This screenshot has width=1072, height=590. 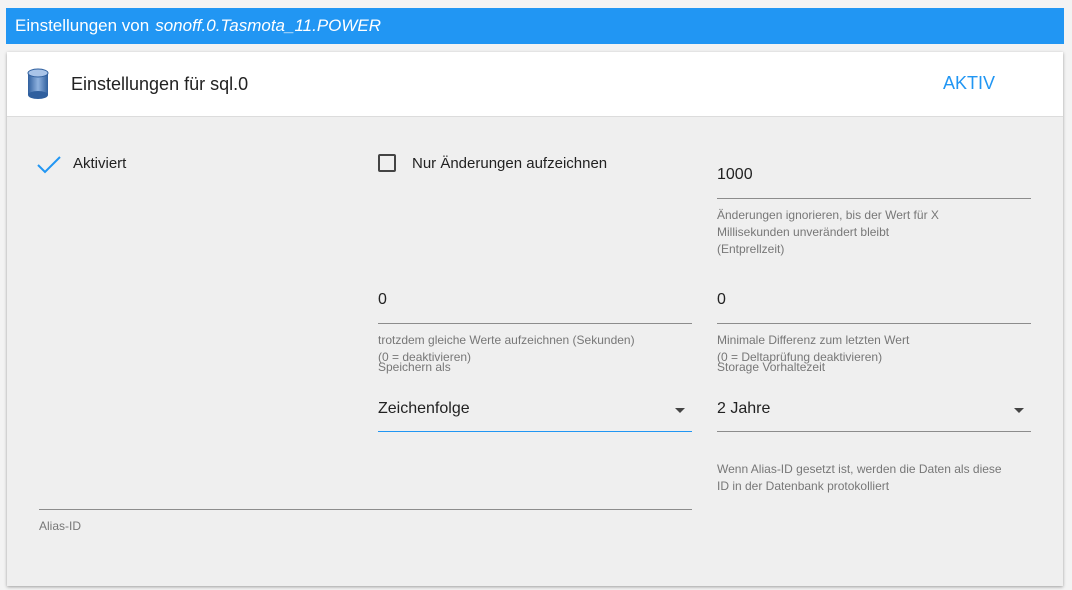 What do you see at coordinates (100, 163) in the screenshot?
I see `enabled-label: Aktiviert` at bounding box center [100, 163].